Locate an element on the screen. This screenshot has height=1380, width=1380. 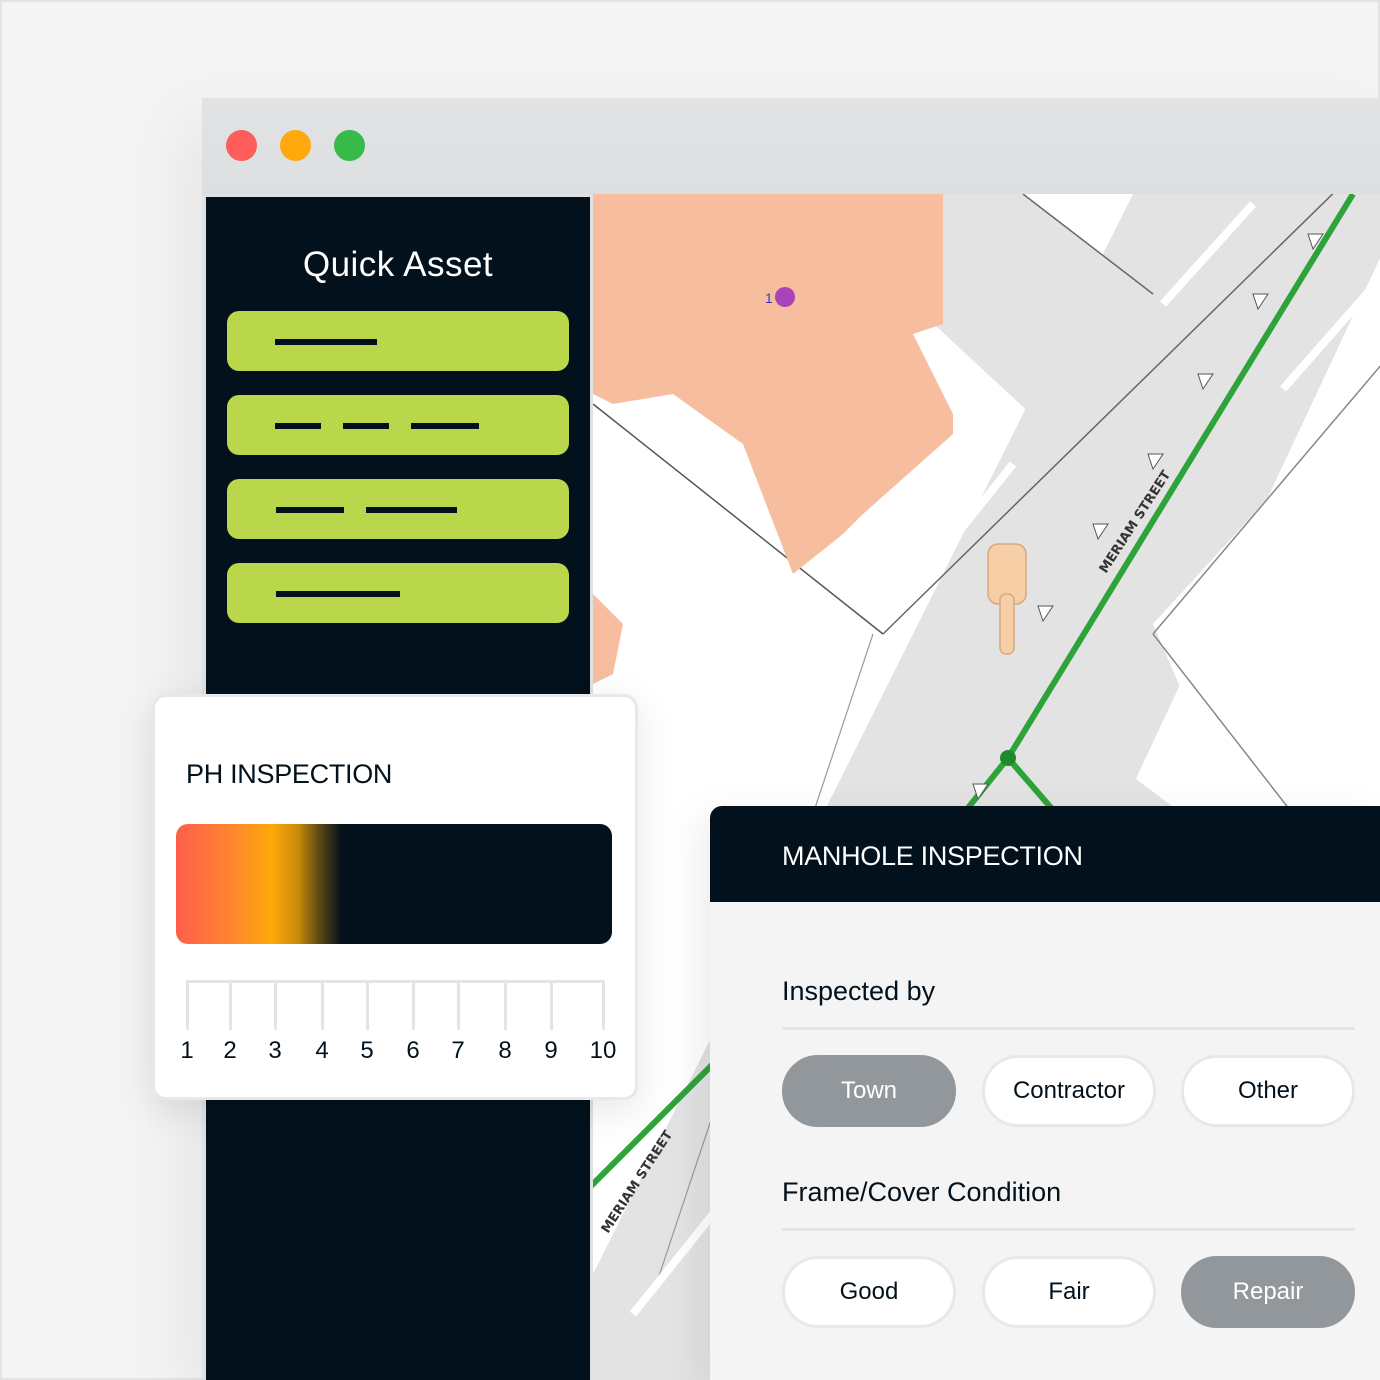
close-window-button is located at coordinates (241, 145).